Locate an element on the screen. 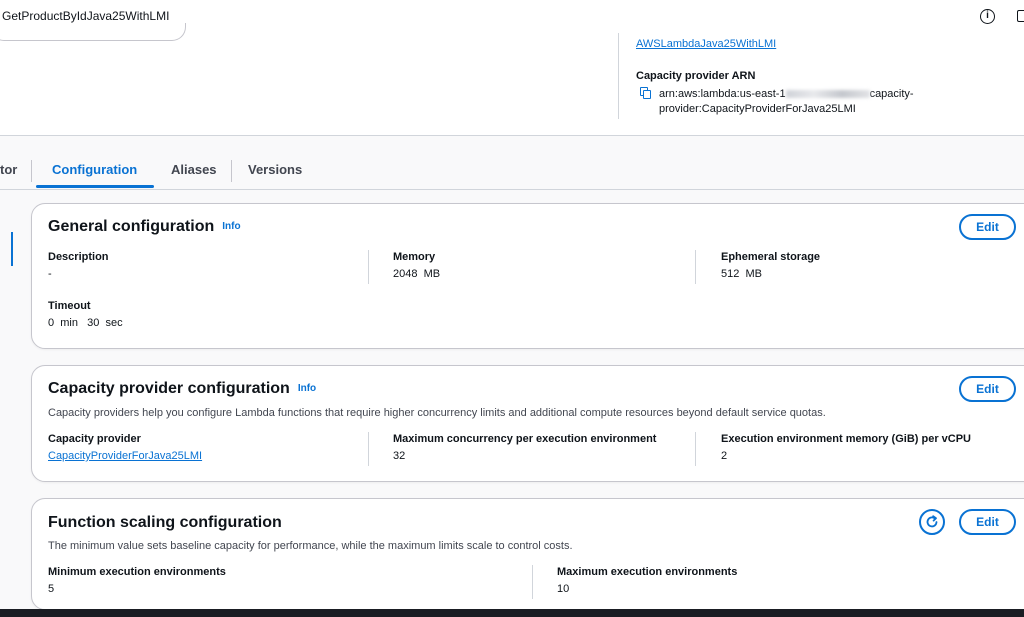 The width and height of the screenshot is (1024, 617). side-nav-active-indicator is located at coordinates (12, 249).